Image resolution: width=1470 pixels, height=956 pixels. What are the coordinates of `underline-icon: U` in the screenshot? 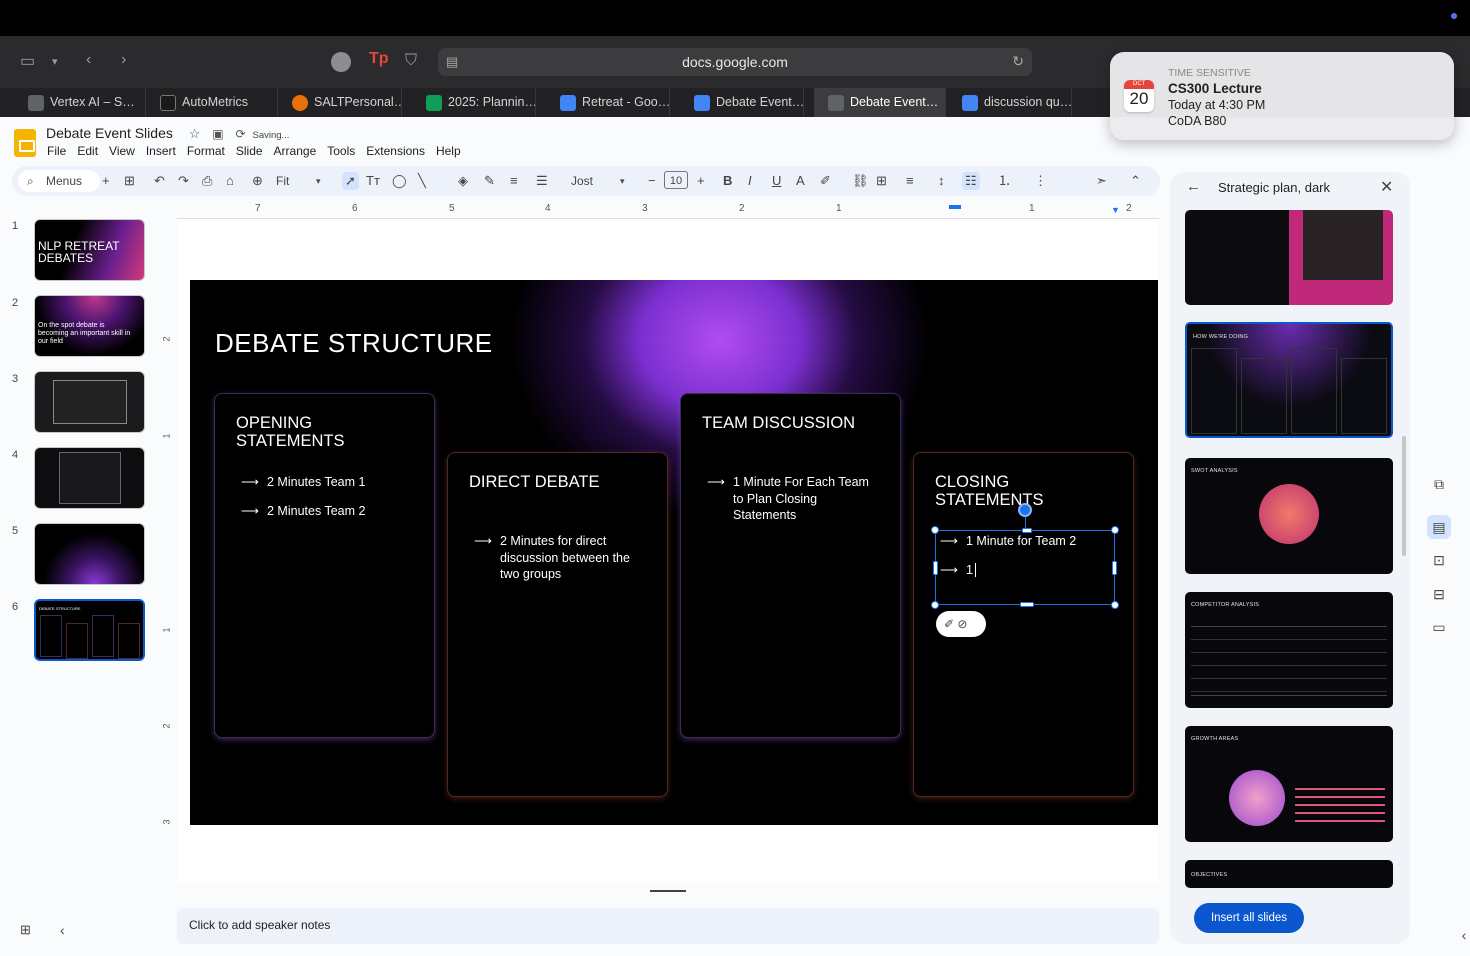 It's located at (776, 181).